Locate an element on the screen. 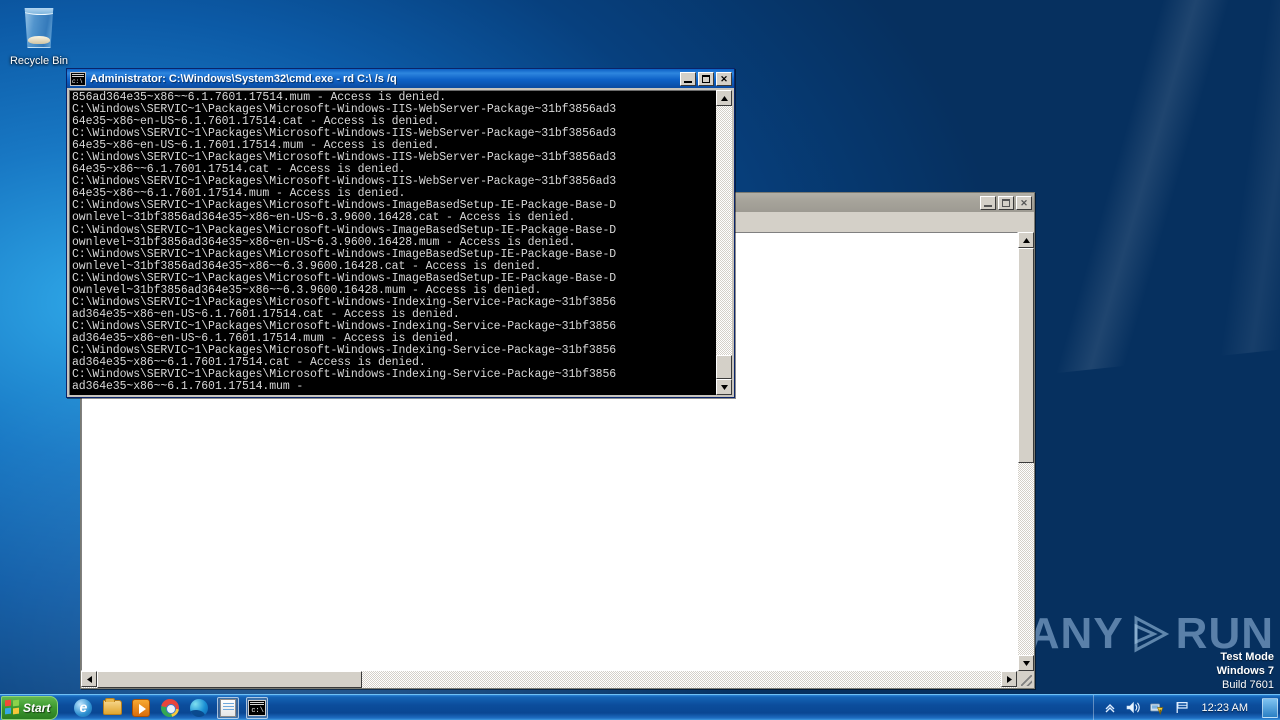 This screenshot has width=1280, height=720. taskbar-item-internet-explorer is located at coordinates (83, 708).